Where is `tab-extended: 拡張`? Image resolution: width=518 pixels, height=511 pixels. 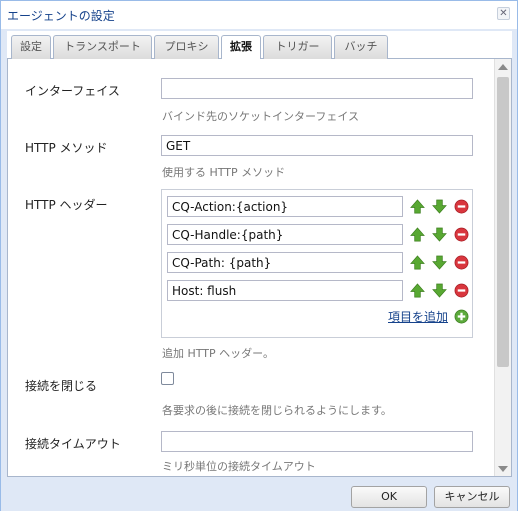 tab-extended: 拡張 is located at coordinates (241, 47).